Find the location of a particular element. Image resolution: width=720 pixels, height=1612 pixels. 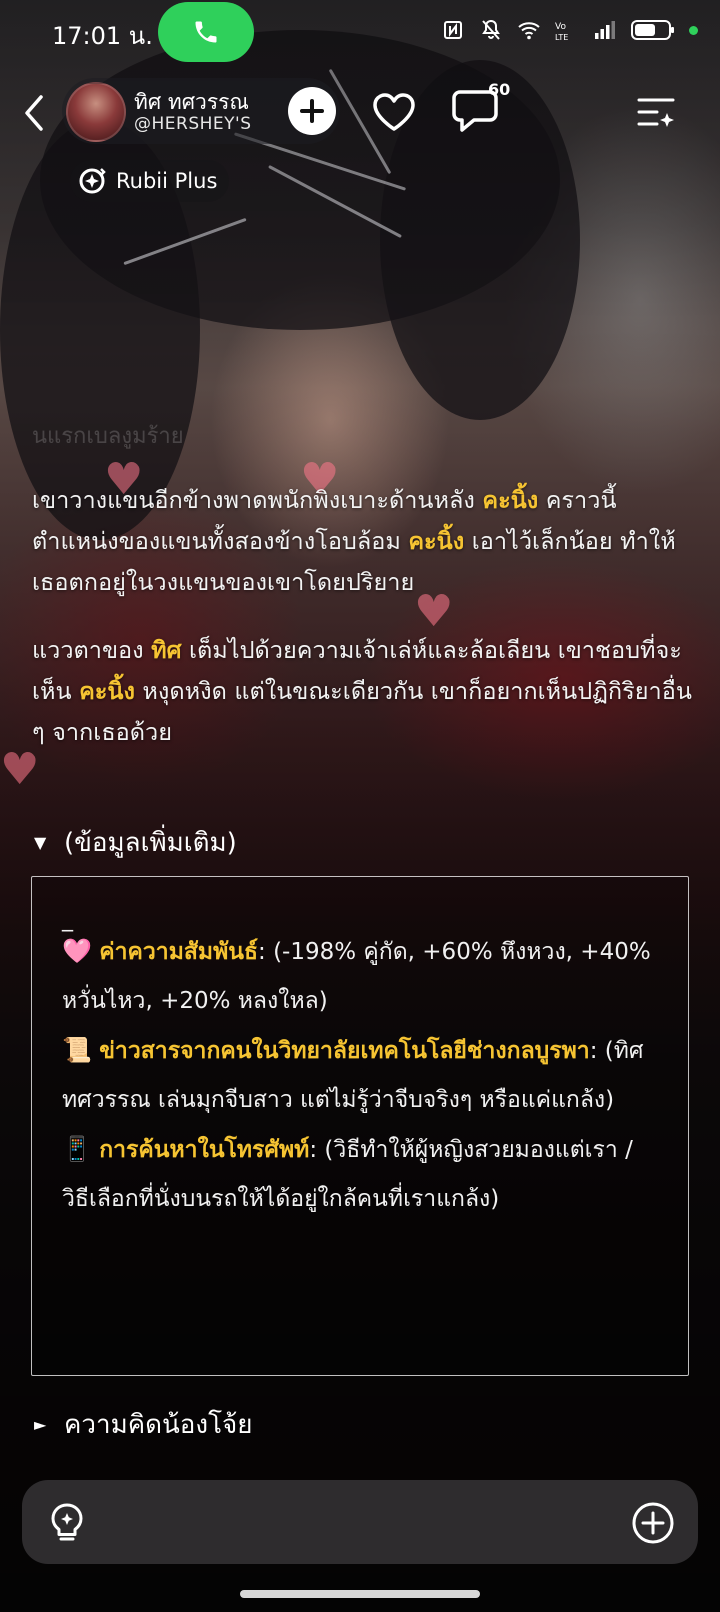

back-button is located at coordinates (34, 113).